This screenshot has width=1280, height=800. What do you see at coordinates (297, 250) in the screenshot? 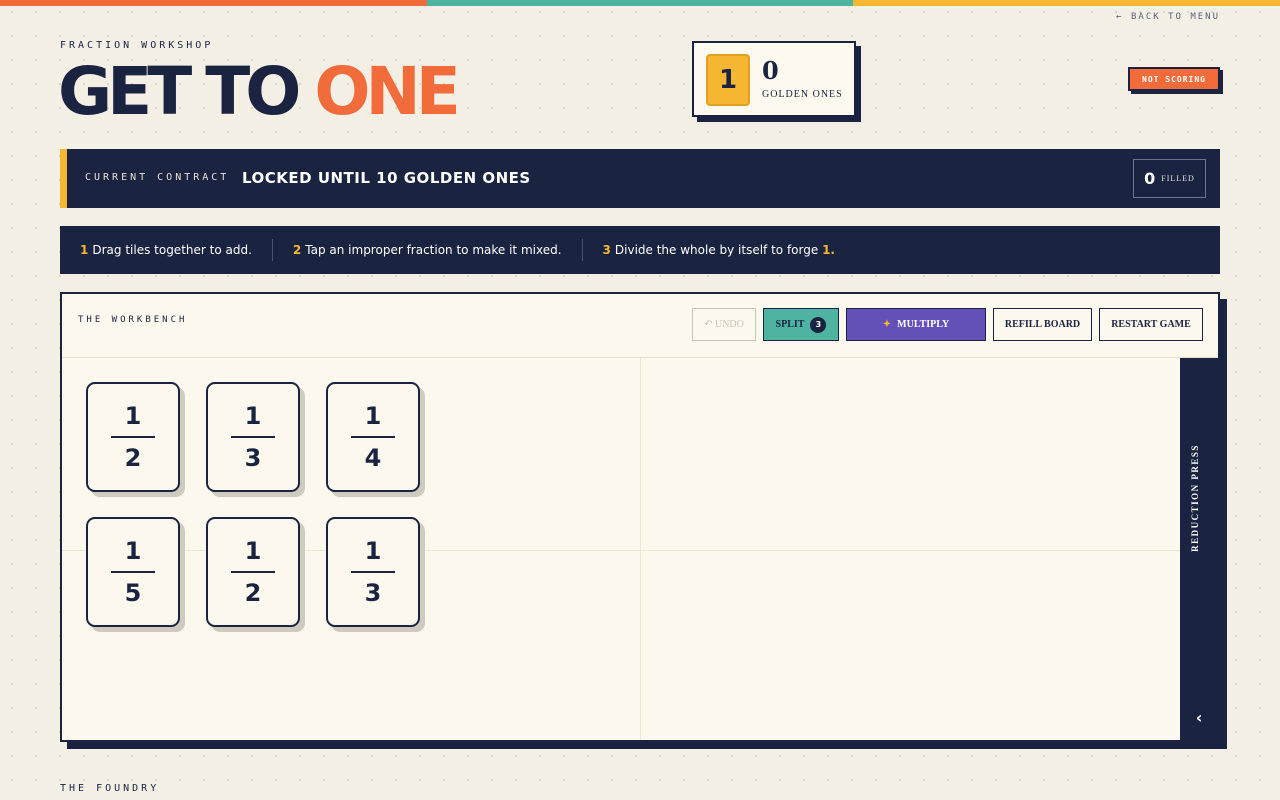
I see `step-number: 2` at bounding box center [297, 250].